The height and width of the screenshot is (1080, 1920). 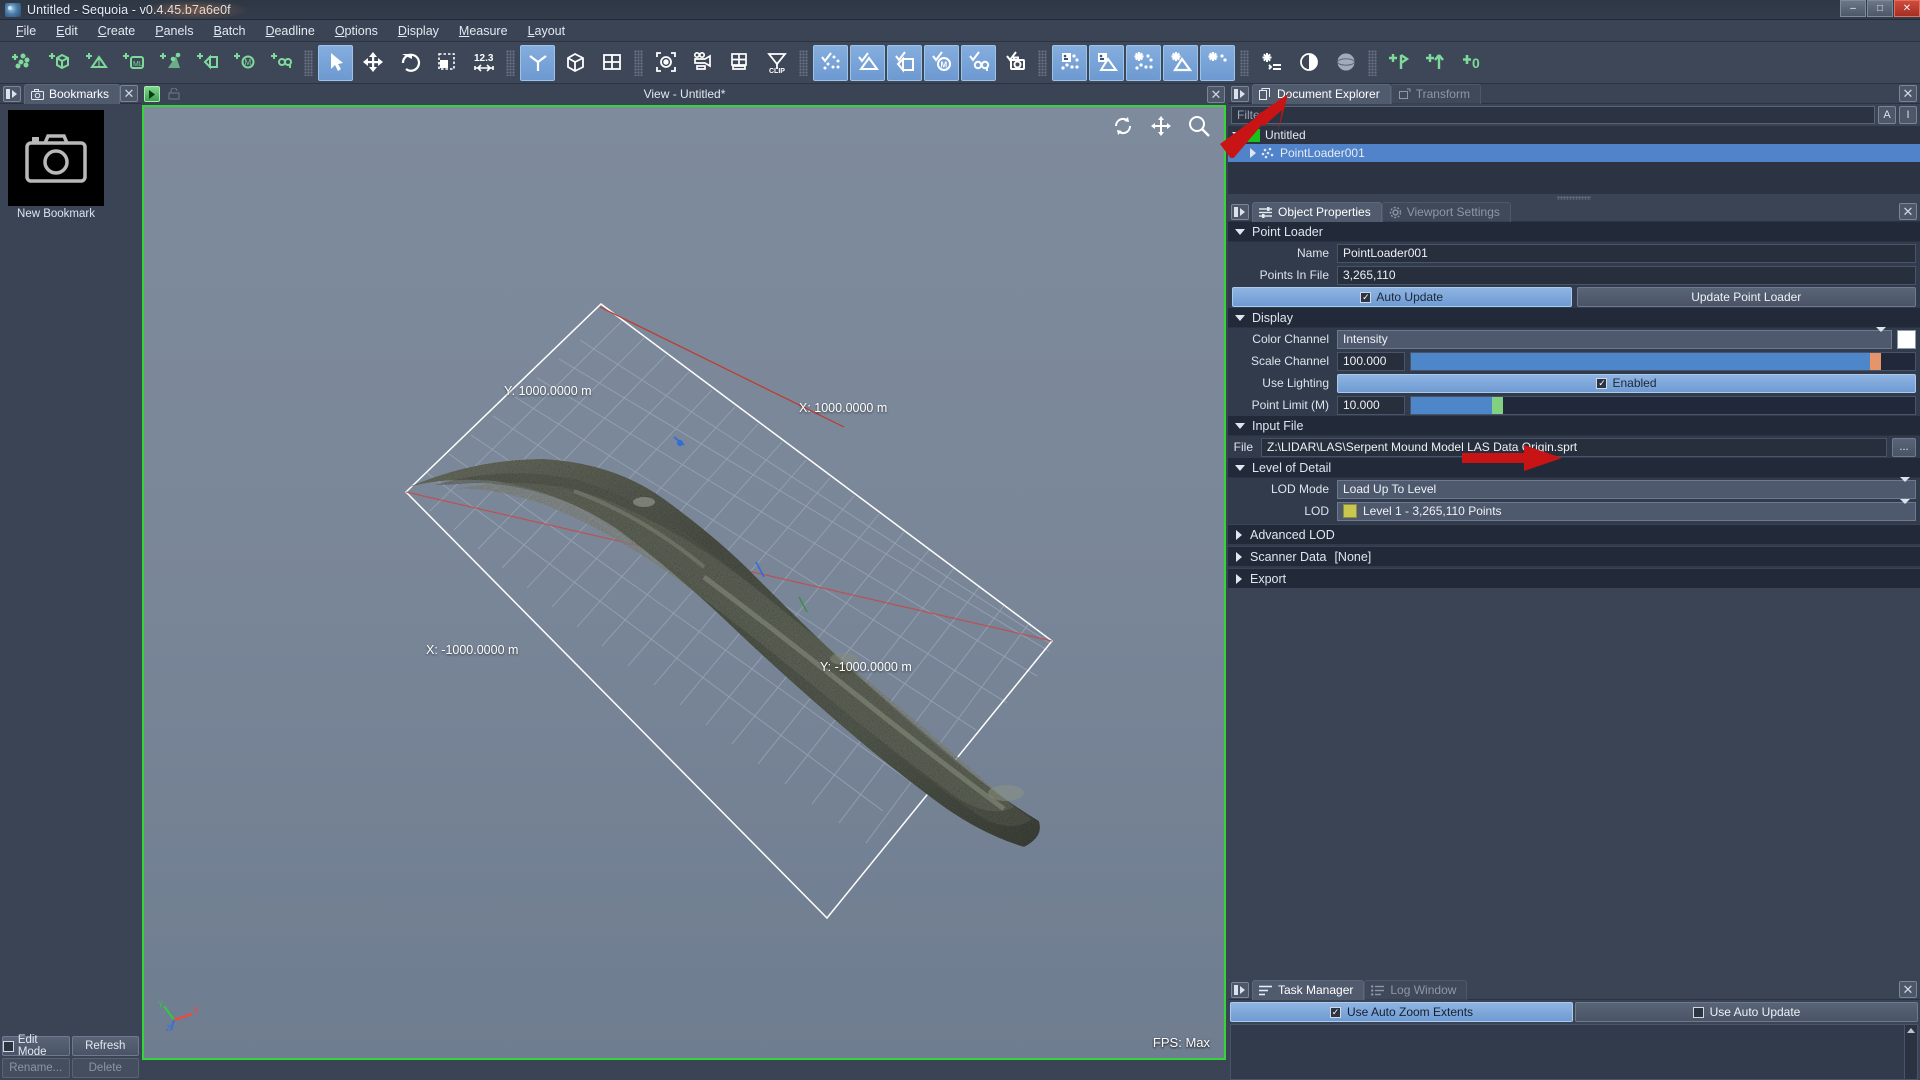 I want to click on show-camera-path-button, so click(x=978, y=62).